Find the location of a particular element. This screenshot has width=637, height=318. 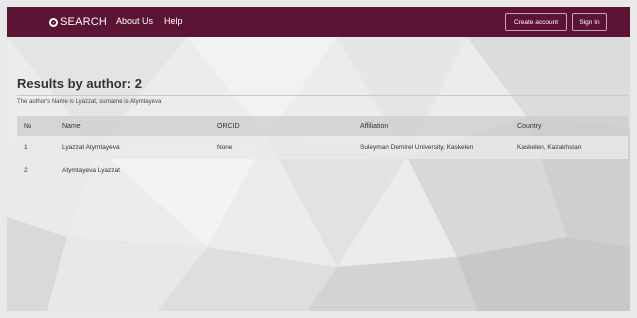

nav-link-help: Help is located at coordinates (173, 21).